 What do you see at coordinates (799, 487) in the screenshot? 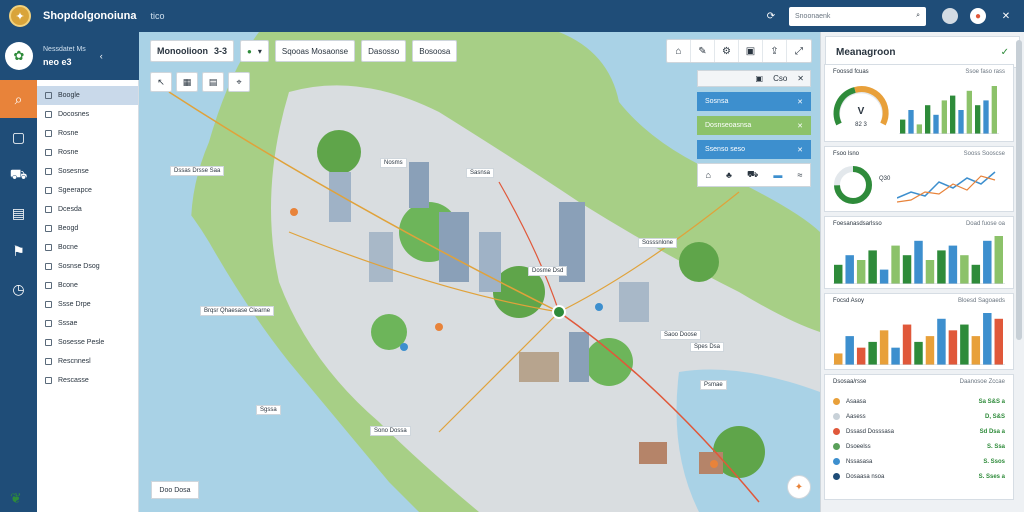
I see `compass-icon: ✦` at bounding box center [799, 487].